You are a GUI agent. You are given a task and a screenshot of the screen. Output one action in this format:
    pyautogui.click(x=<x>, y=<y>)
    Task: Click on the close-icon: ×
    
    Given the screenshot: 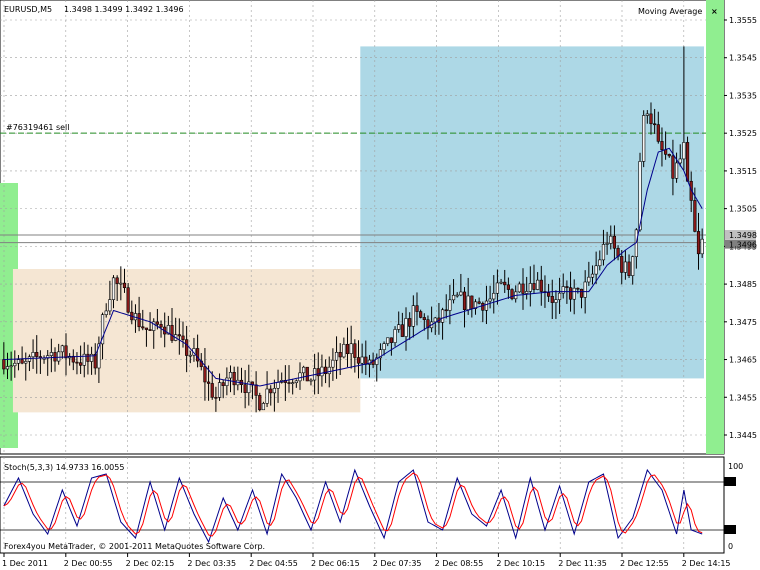 What is the action you would take?
    pyautogui.click(x=714, y=11)
    